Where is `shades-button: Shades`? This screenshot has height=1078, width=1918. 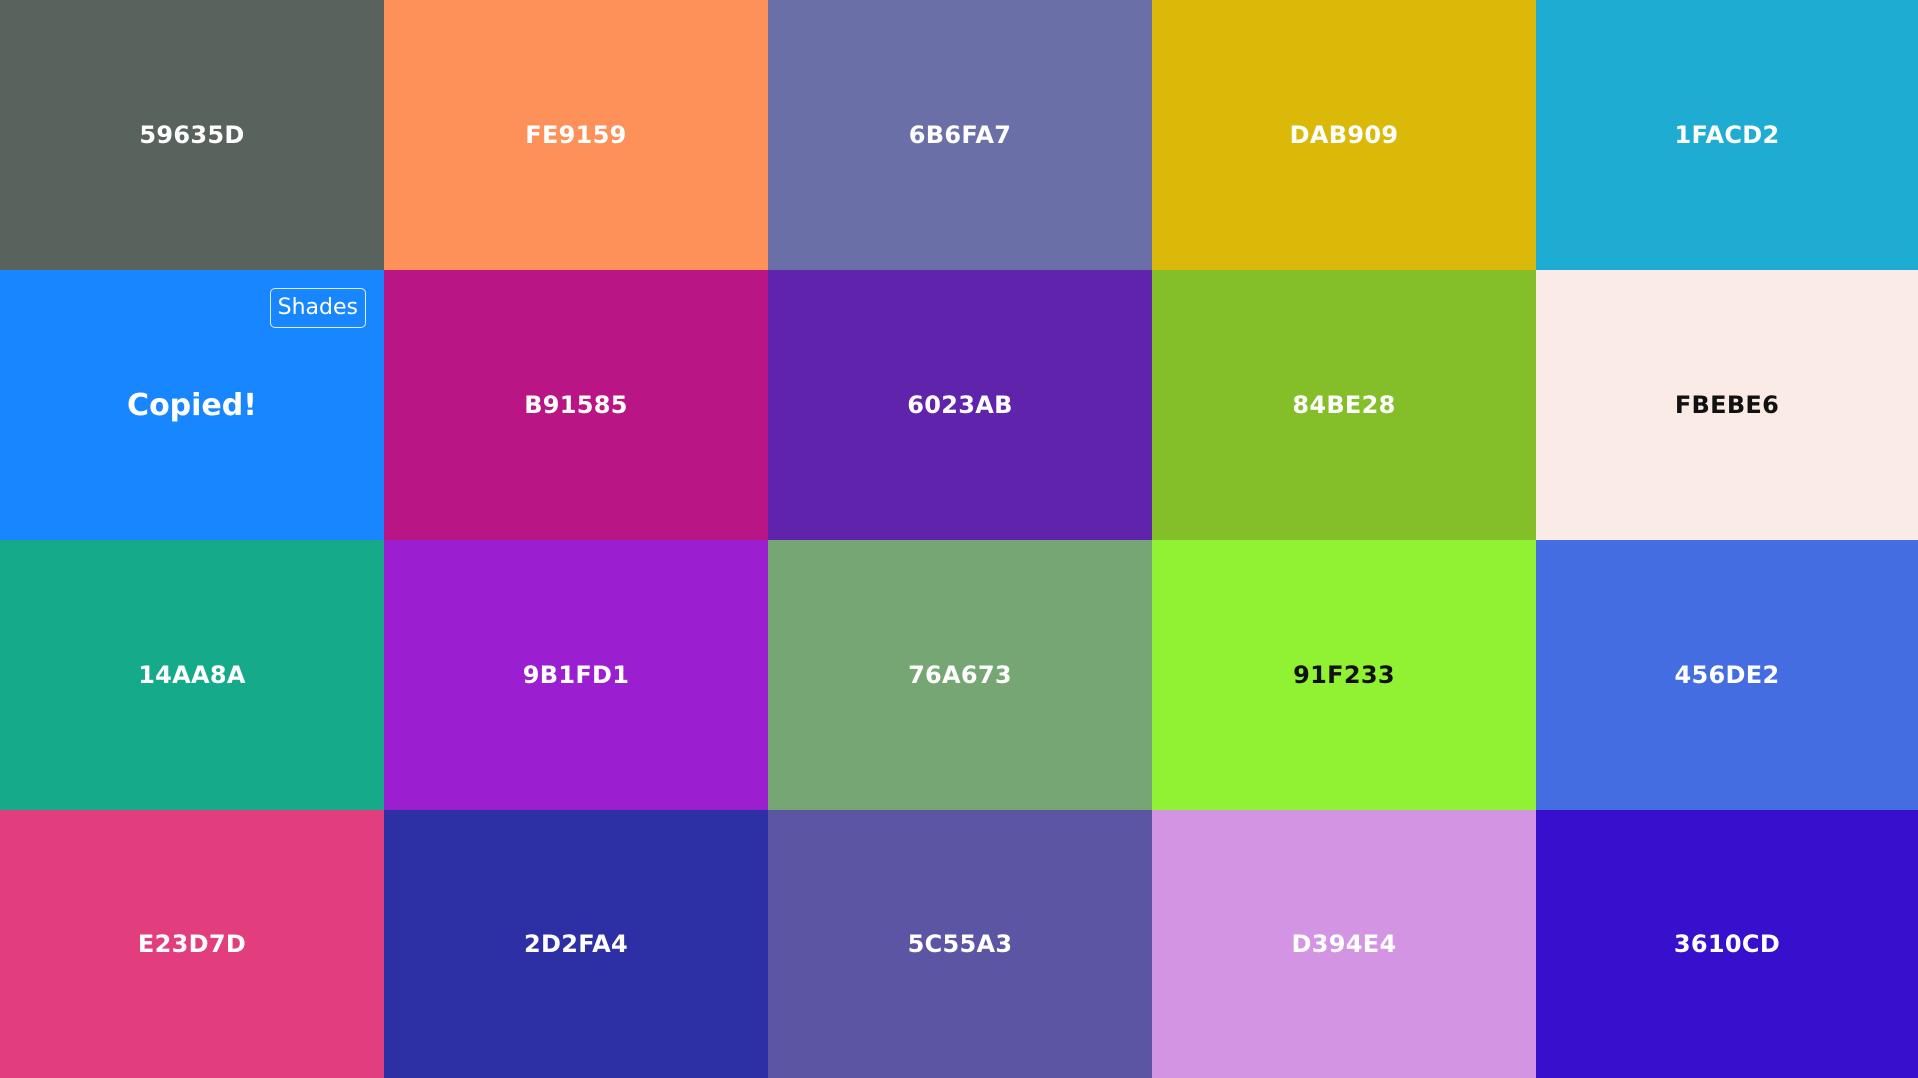 shades-button: Shades is located at coordinates (317, 308).